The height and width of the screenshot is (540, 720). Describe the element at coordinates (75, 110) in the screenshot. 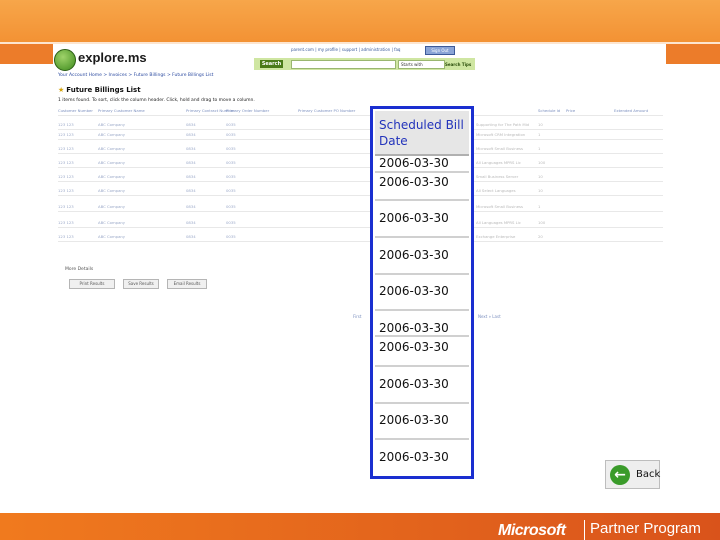

I see `column-header: Customer Number` at that location.